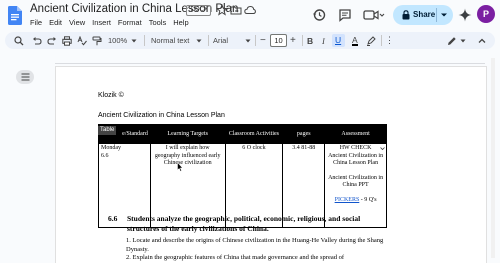  I want to click on text-color-icon: A, so click(355, 40).